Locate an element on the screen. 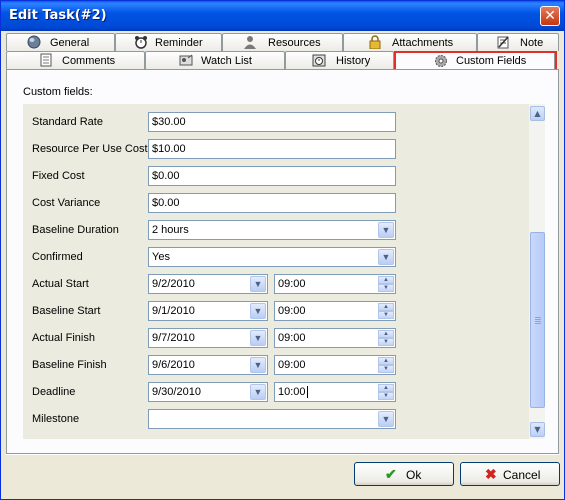 The width and height of the screenshot is (565, 500). tab-attachments-label: Attachments is located at coordinates (423, 43).